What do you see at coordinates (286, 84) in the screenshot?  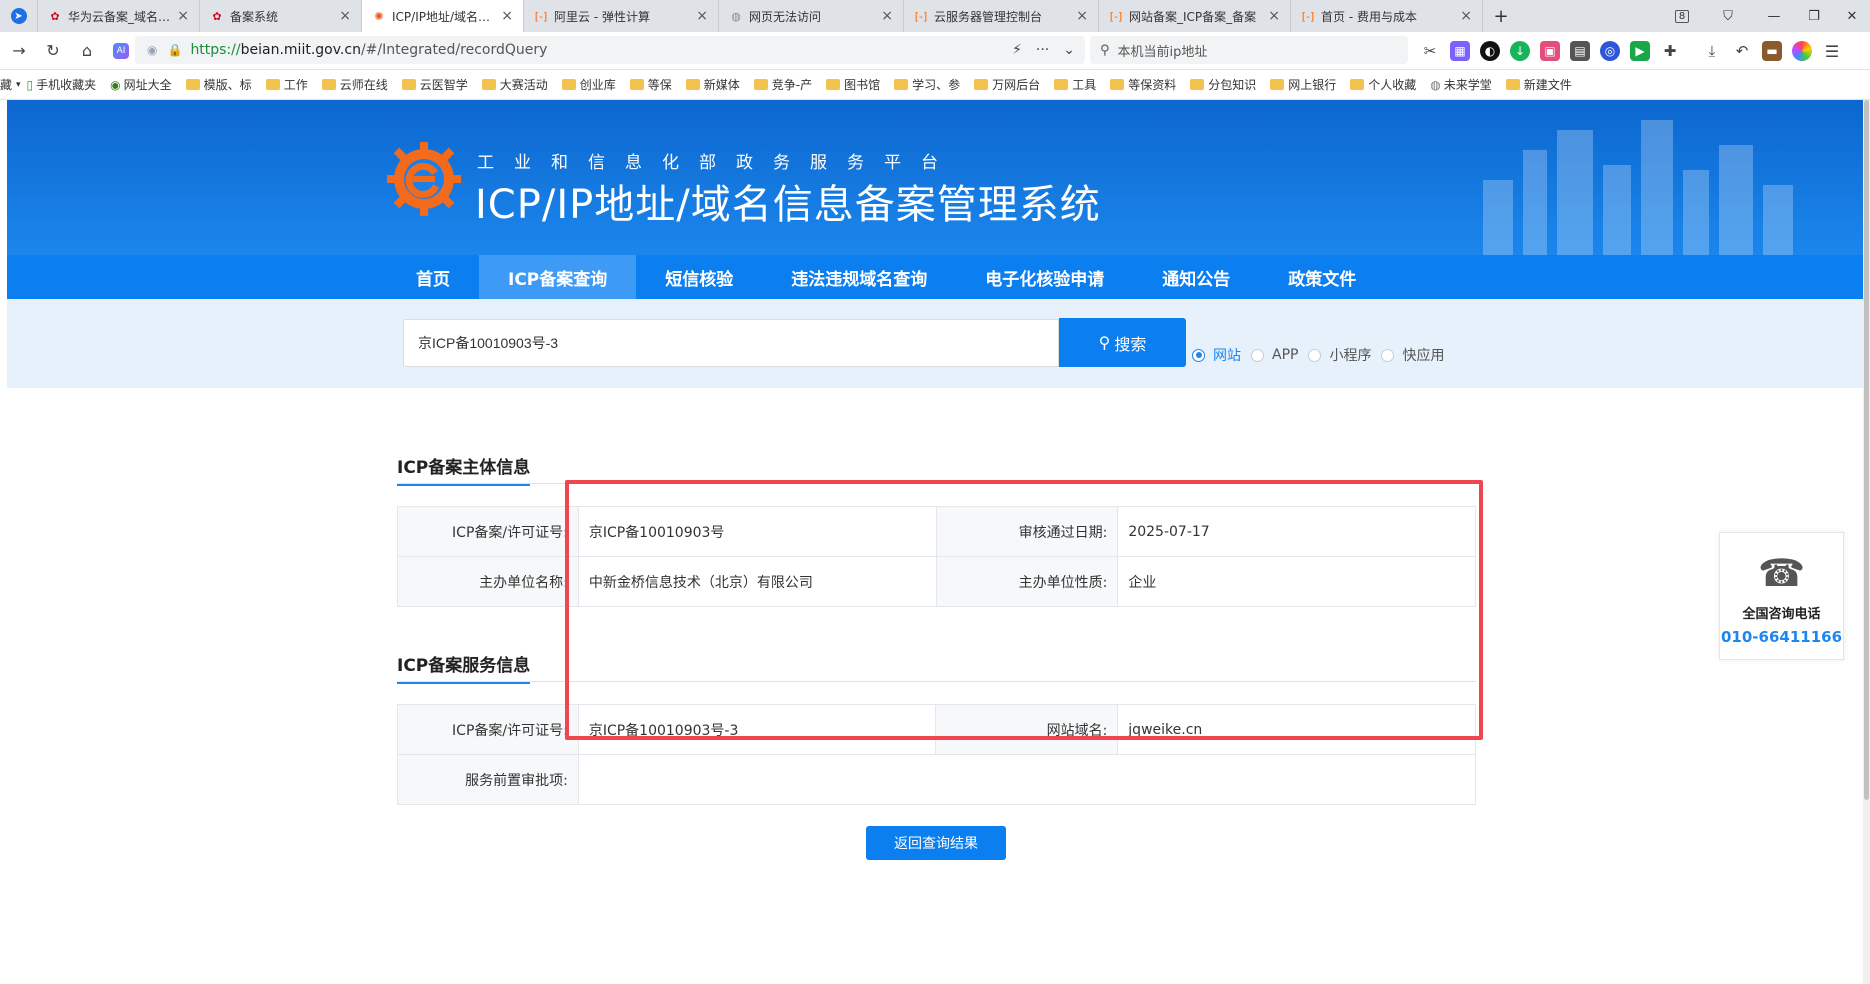 I see `bookmark-folder: 工作` at bounding box center [286, 84].